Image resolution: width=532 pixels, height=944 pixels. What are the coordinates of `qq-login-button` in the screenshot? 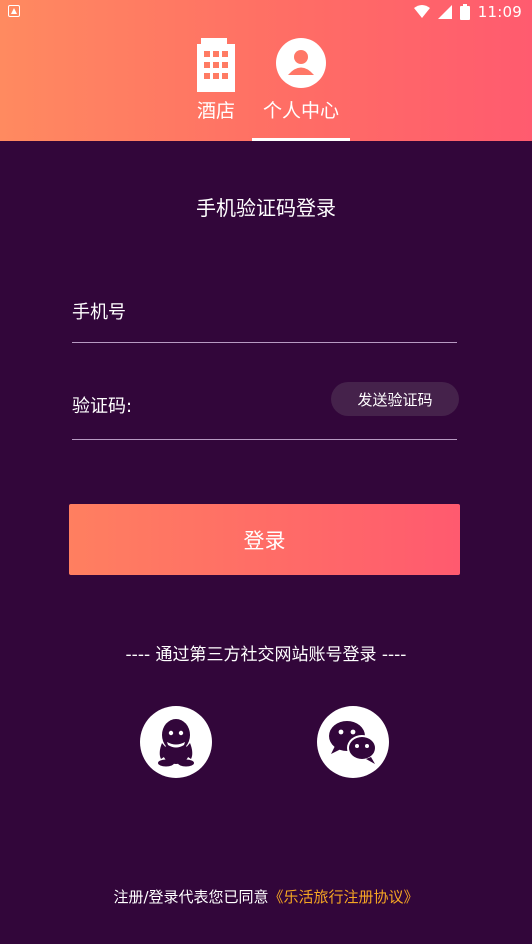 It's located at (176, 742).